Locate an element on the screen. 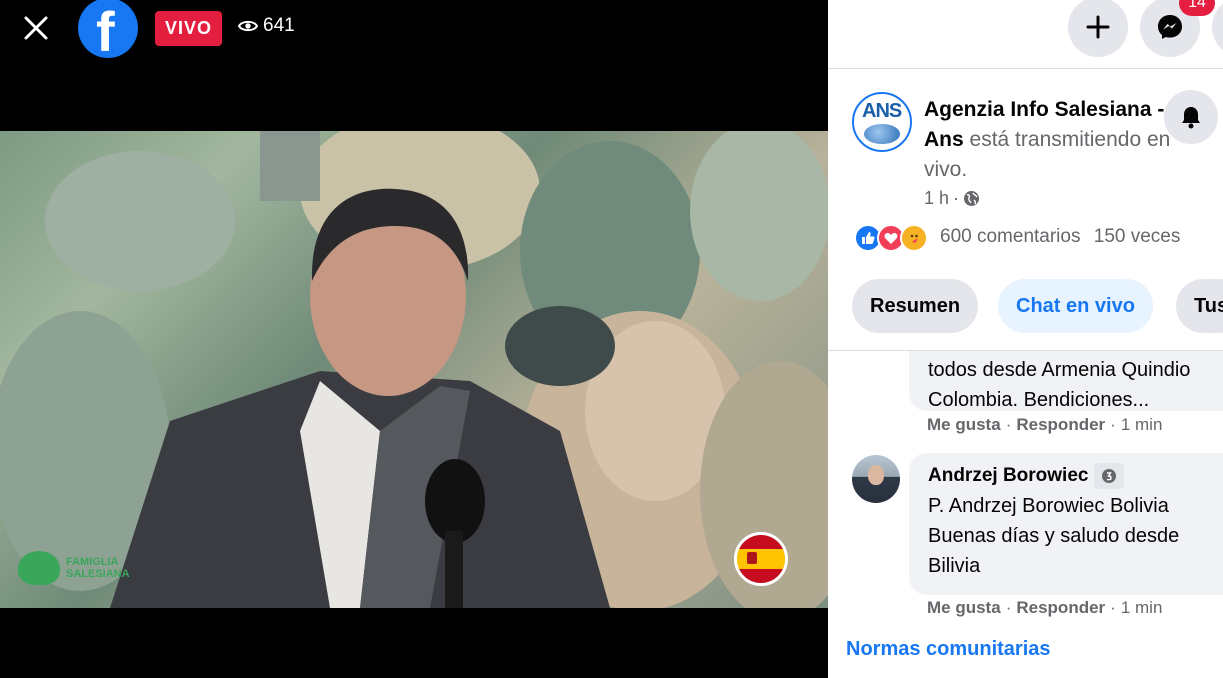 This screenshot has width=1223, height=678. community-standards-link: Normas comunitarias is located at coordinates (948, 649).